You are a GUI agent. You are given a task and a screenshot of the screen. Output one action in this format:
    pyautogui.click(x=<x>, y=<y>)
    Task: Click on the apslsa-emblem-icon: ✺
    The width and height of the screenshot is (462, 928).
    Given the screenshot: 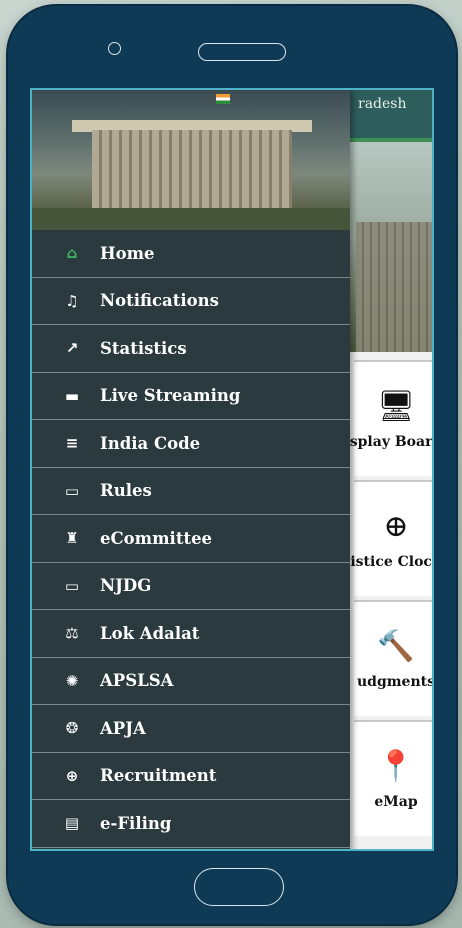 What is the action you would take?
    pyautogui.click(x=72, y=680)
    